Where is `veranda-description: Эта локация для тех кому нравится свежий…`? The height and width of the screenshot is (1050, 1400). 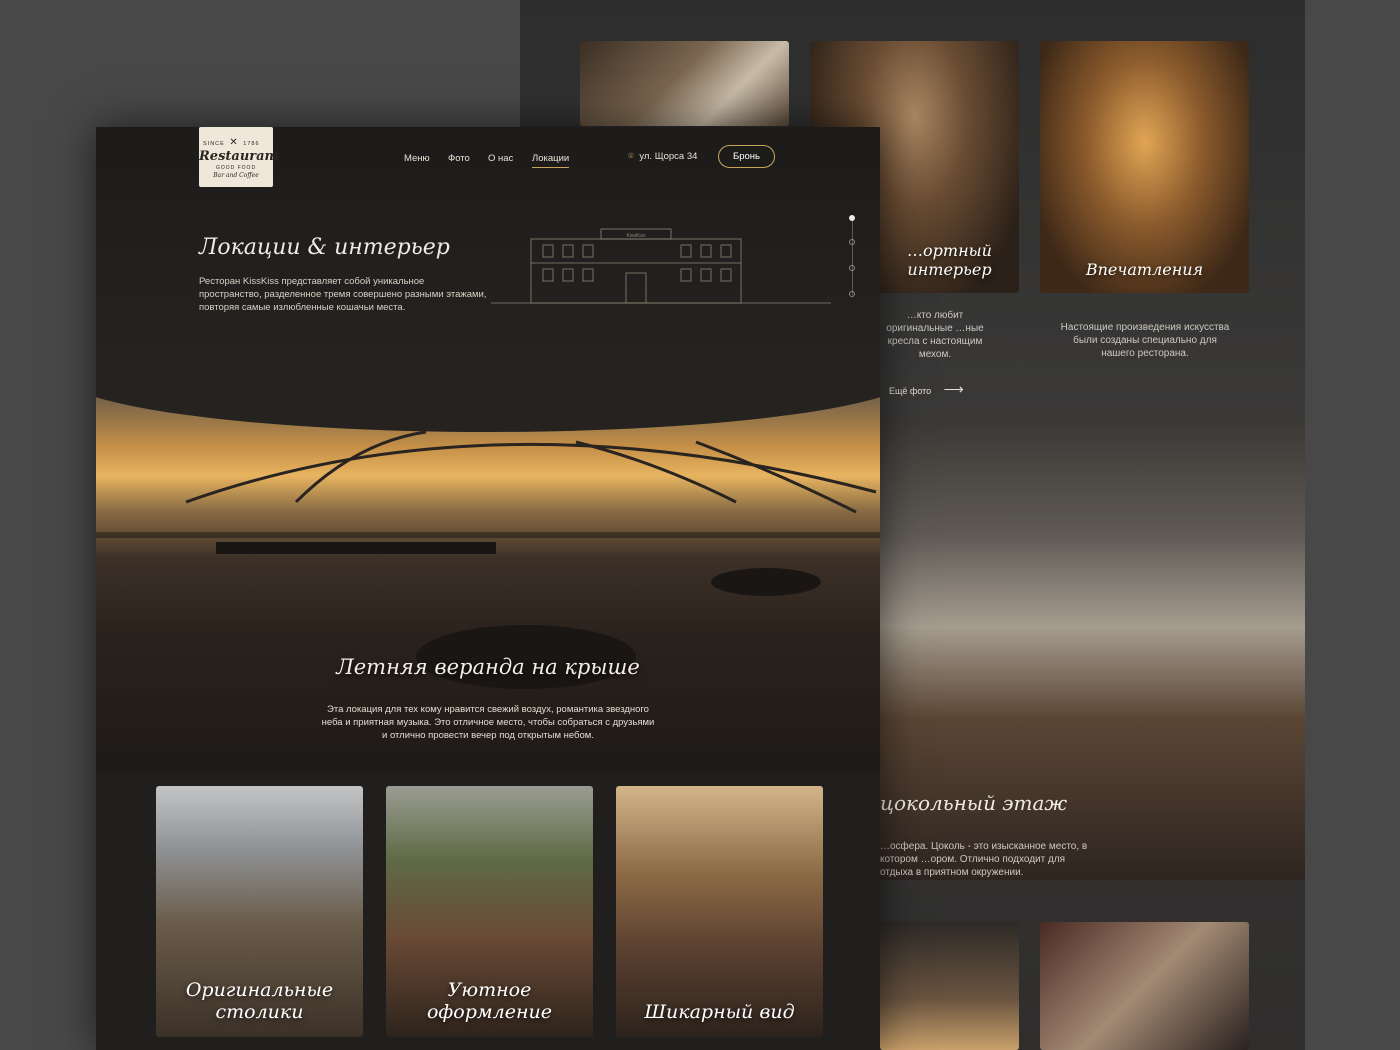 veranda-description: Эта локация для тех кому нравится свежий… is located at coordinates (488, 722).